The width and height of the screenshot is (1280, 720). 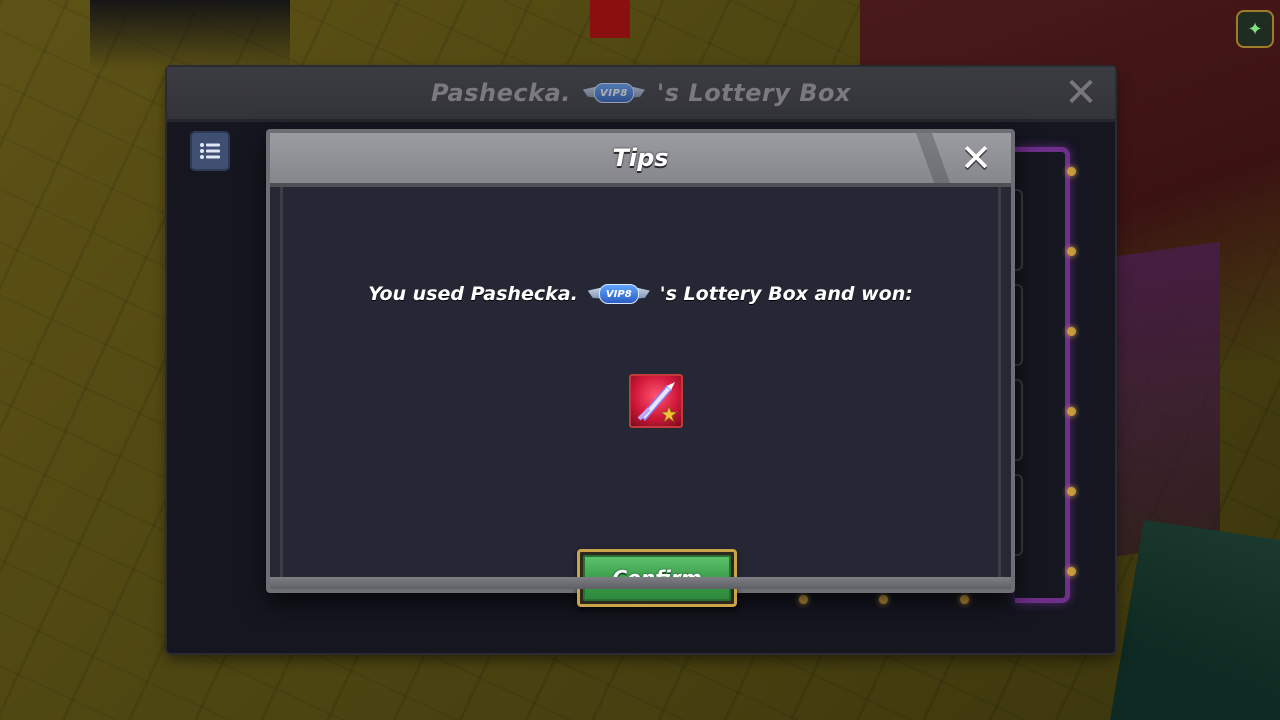 I want to click on lottery-box-title-prefix: Pashecka., so click(x=501, y=93).